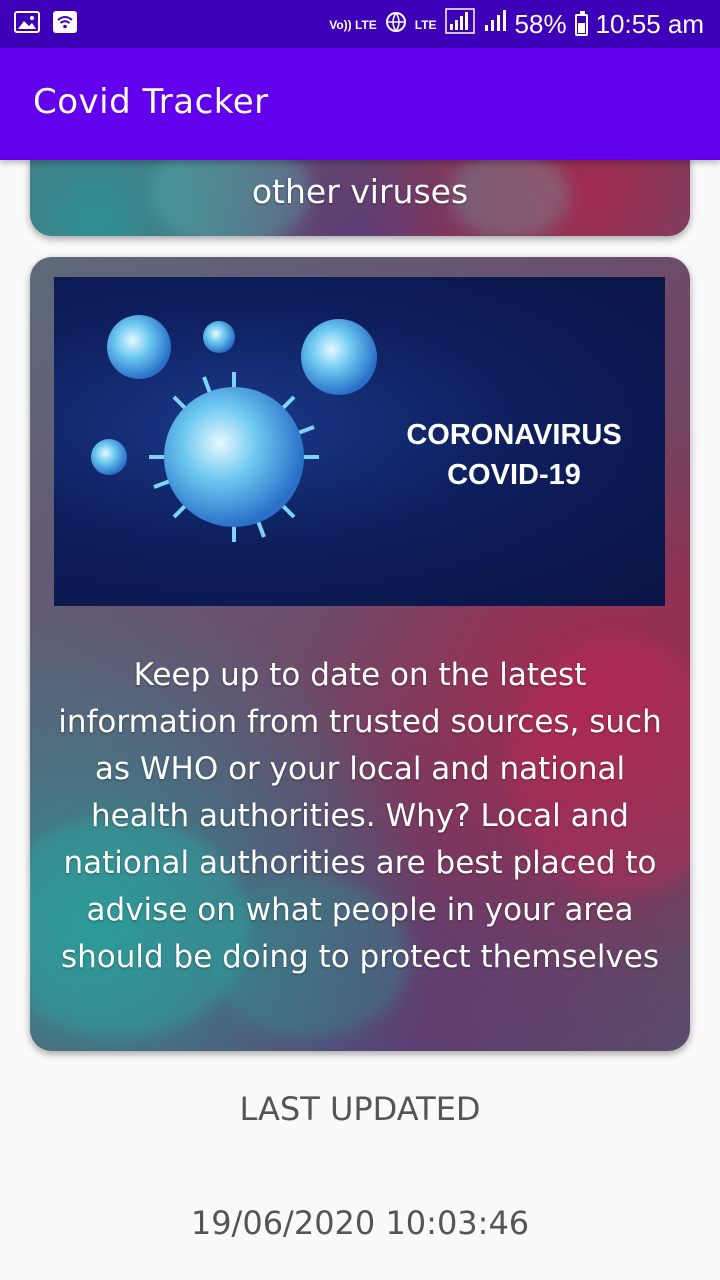 Image resolution: width=720 pixels, height=1280 pixels. I want to click on status-bar: Vo)) LTE LTE 58% 10:55 am, so click(360, 24).